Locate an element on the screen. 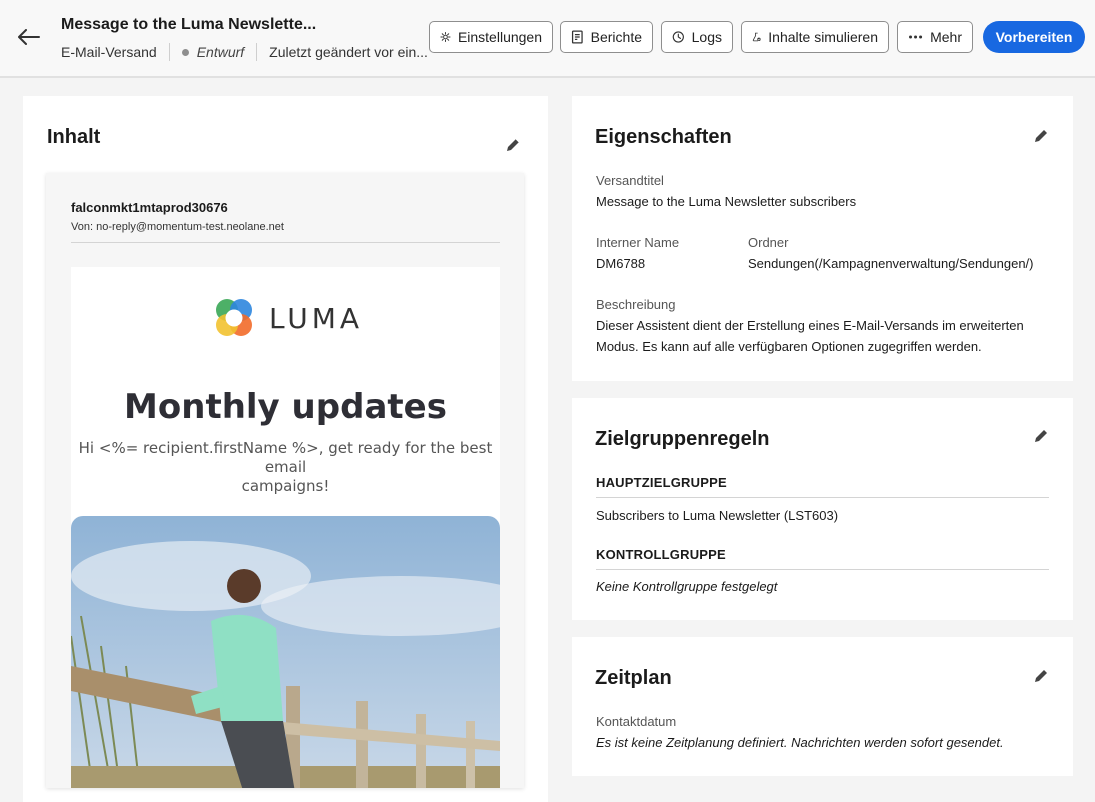 Image resolution: width=1095 pixels, height=802 pixels. more-icon is located at coordinates (916, 37).